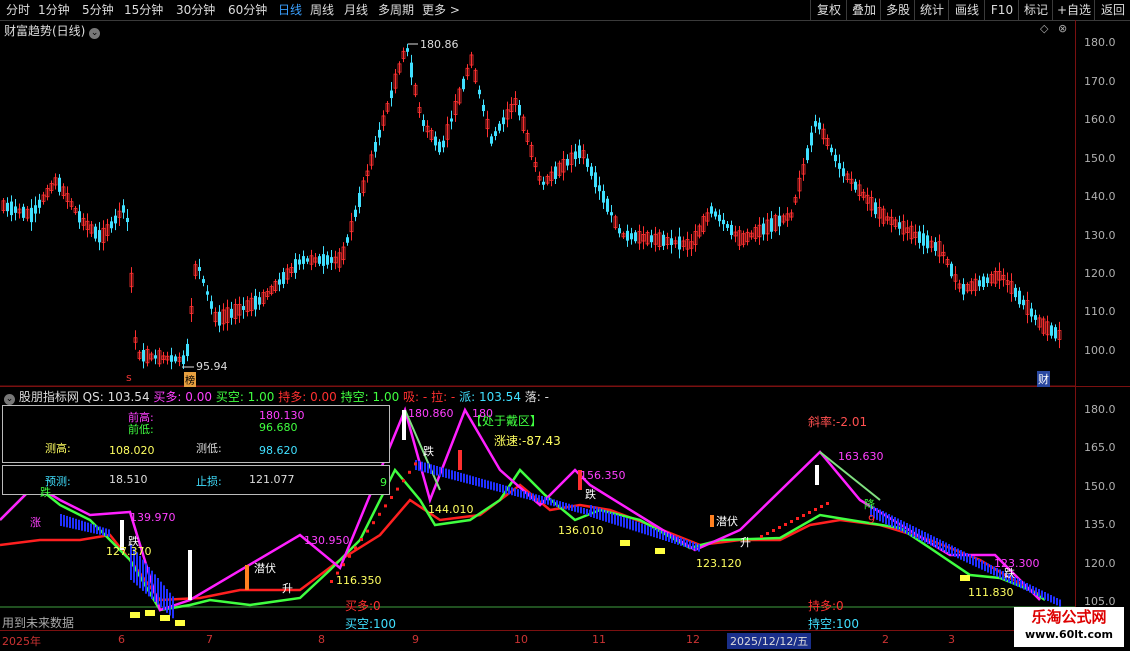  What do you see at coordinates (991, 592) in the screenshot?
I see `low-label-111830: 111.830` at bounding box center [991, 592].